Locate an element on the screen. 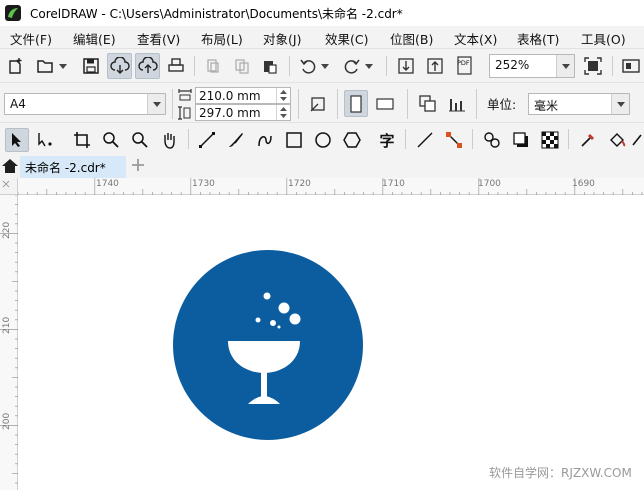 The image size is (644, 490). cloud-download-icon is located at coordinates (119, 66).